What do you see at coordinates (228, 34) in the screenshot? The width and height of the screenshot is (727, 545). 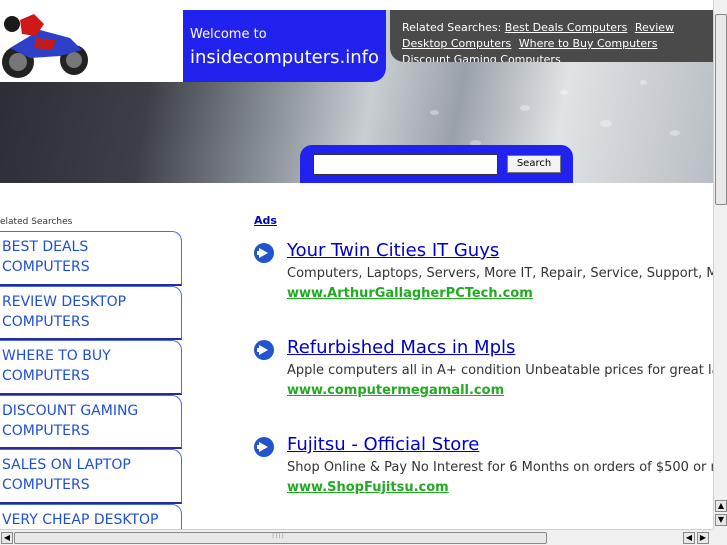 I see `welcome-text: Welcome to` at bounding box center [228, 34].